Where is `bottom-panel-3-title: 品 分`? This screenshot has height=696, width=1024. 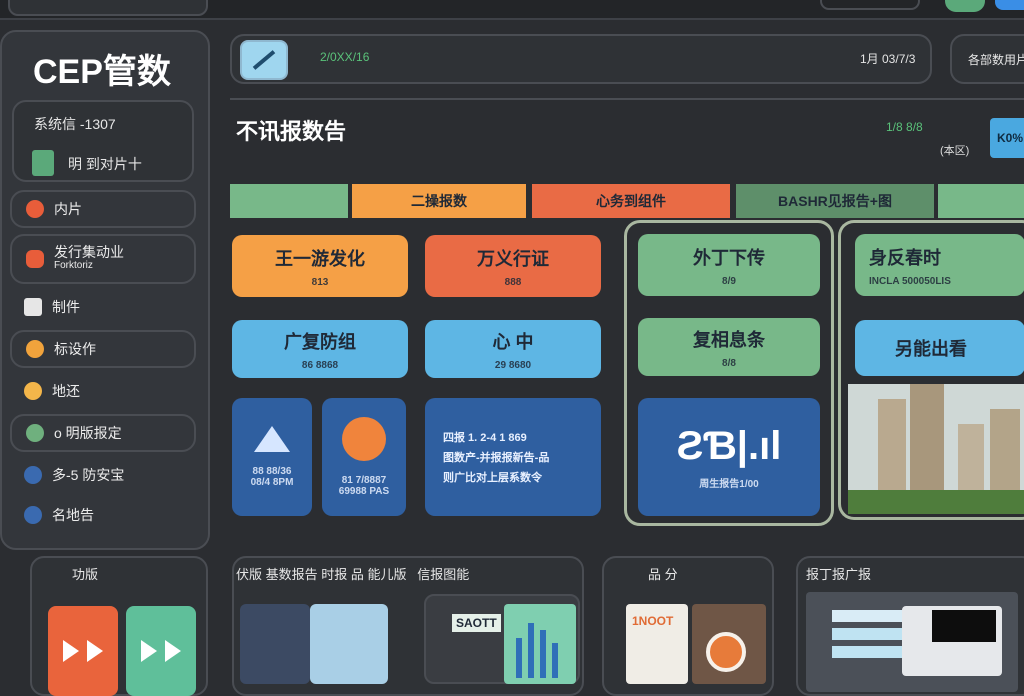
bottom-panel-3-title: 品 分 is located at coordinates (663, 574).